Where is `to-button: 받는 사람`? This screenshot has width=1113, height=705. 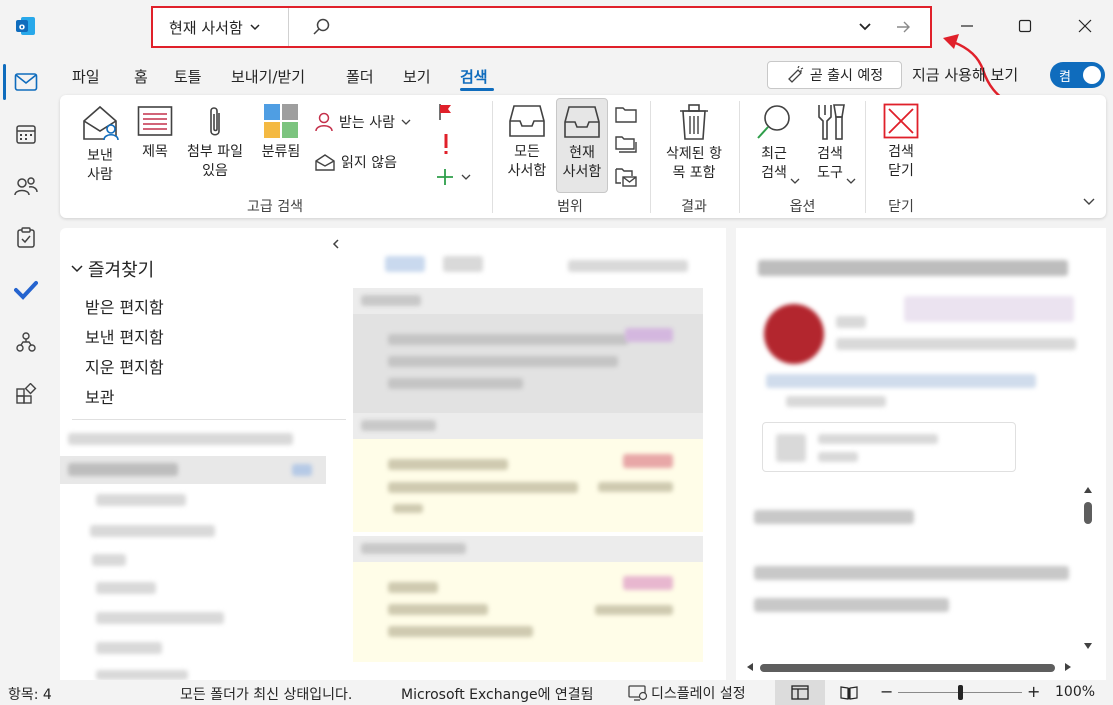 to-button: 받는 사람 is located at coordinates (363, 122).